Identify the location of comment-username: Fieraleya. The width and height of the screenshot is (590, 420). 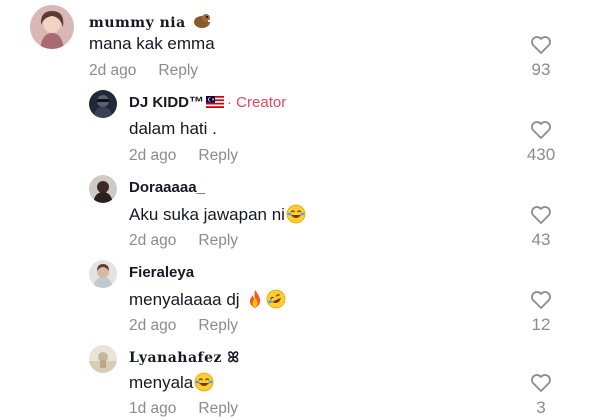
(161, 272).